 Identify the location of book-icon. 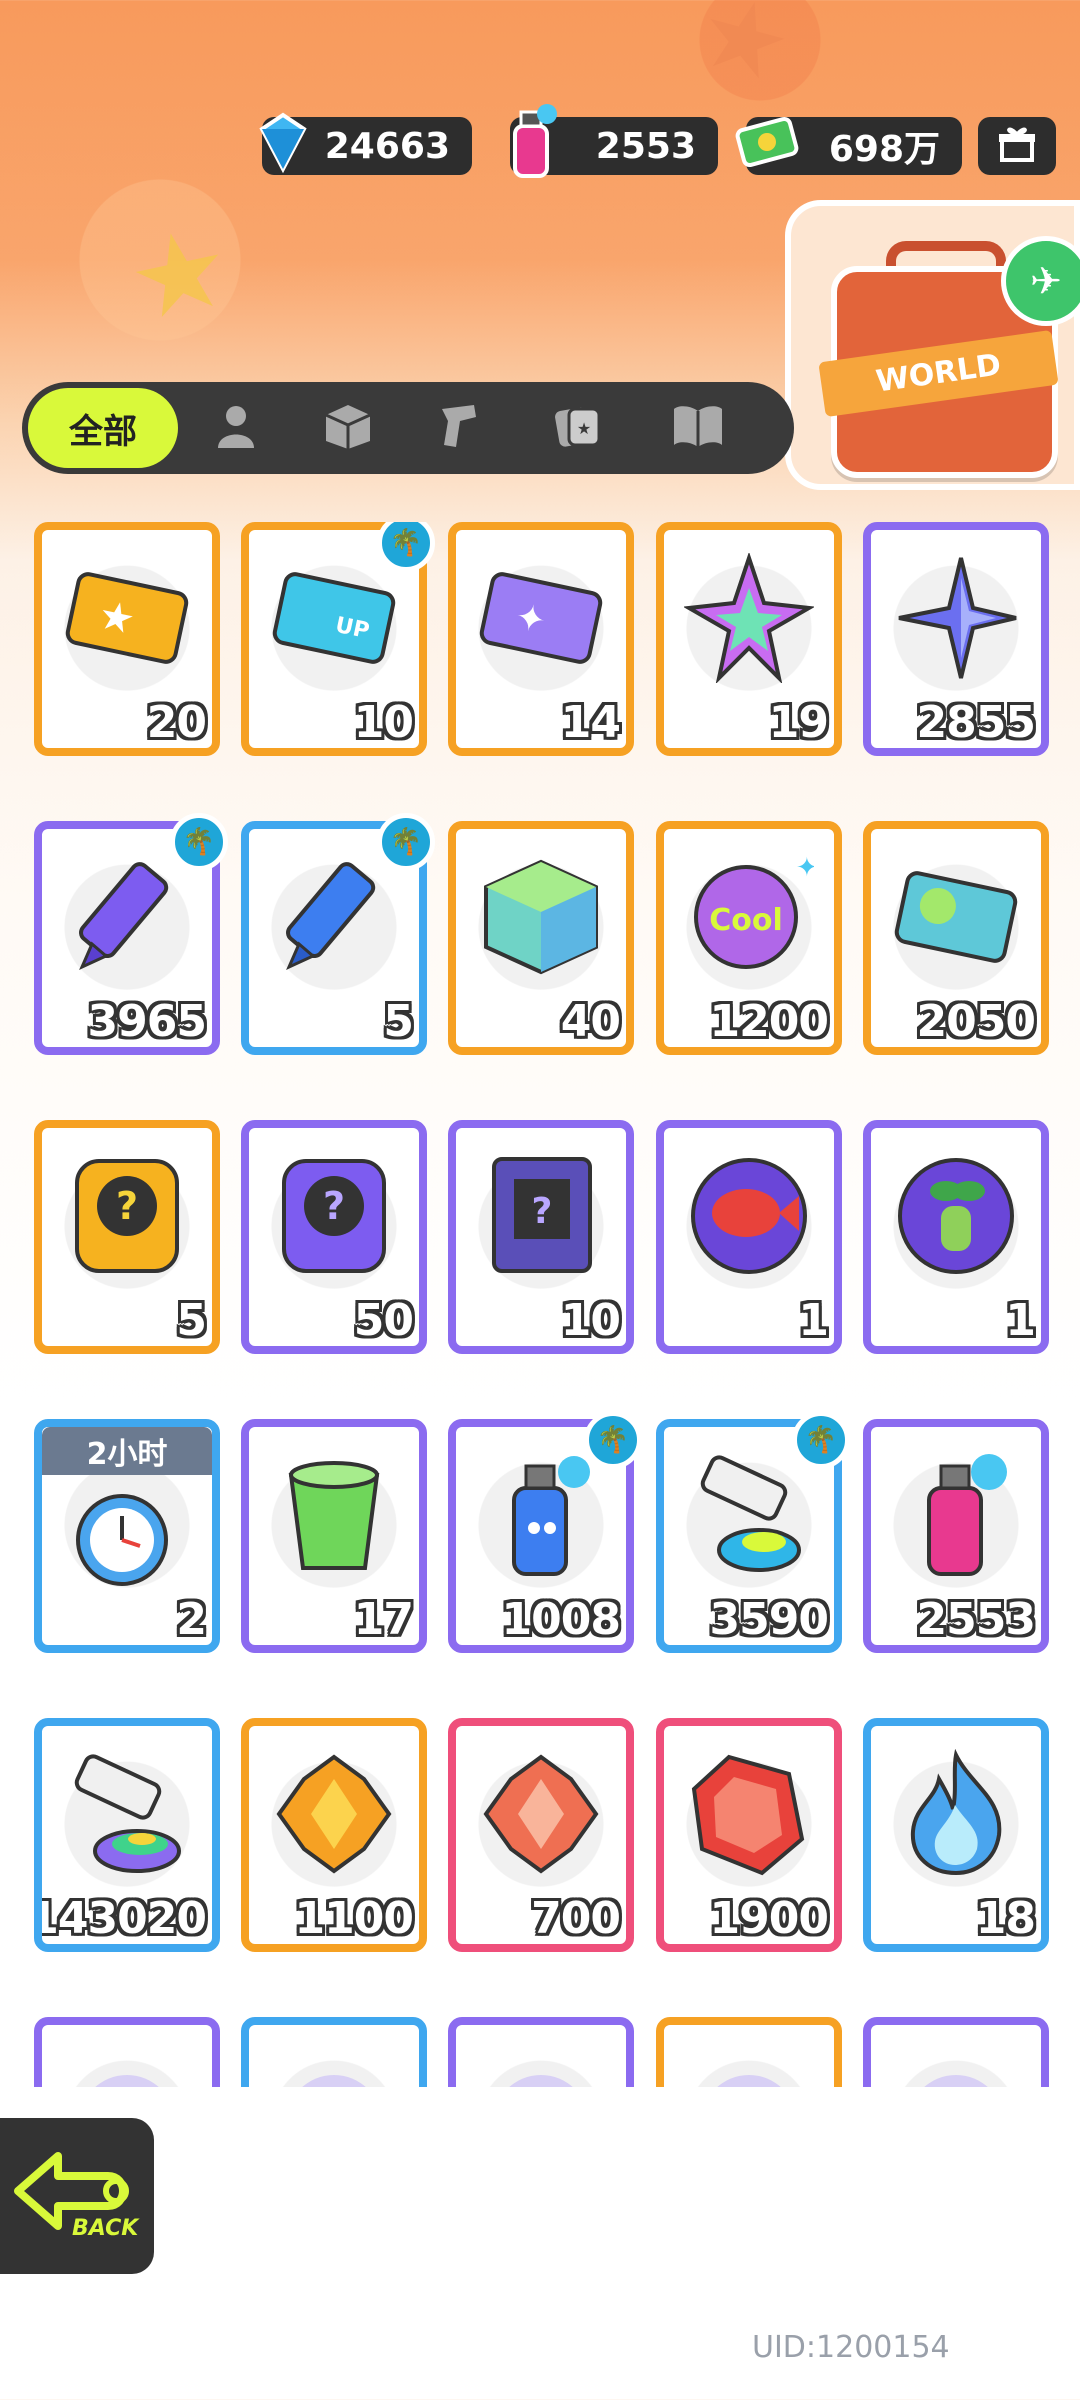
(698, 428).